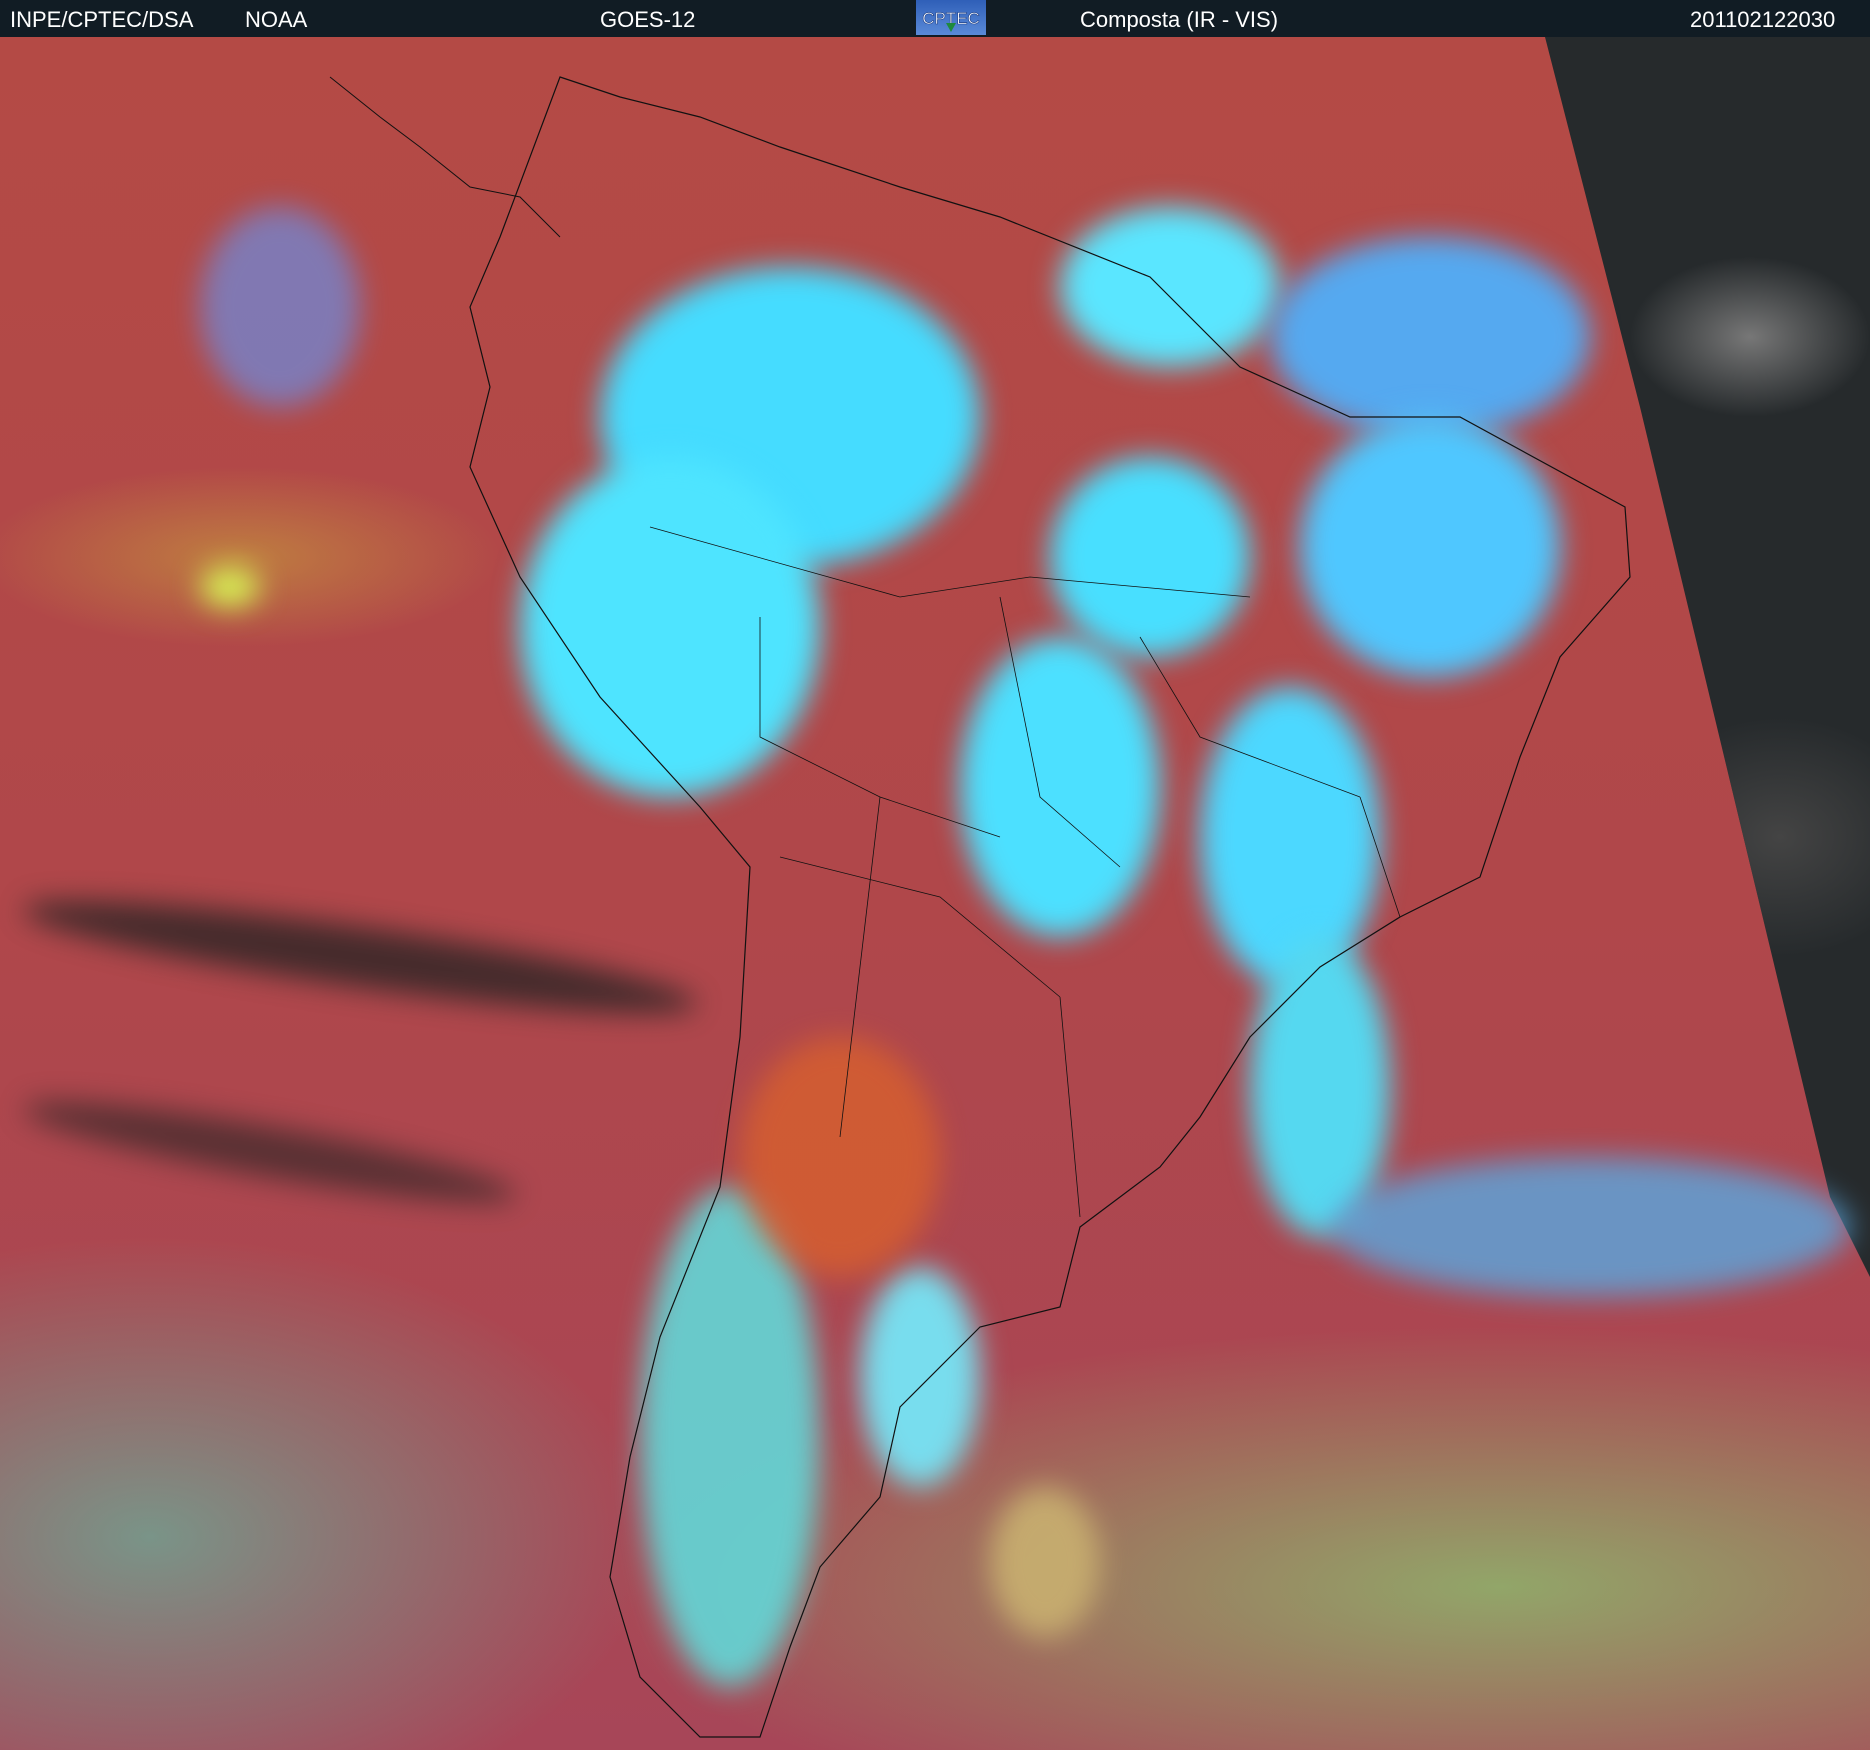  What do you see at coordinates (648, 19) in the screenshot?
I see `satellite-label: GOES-12` at bounding box center [648, 19].